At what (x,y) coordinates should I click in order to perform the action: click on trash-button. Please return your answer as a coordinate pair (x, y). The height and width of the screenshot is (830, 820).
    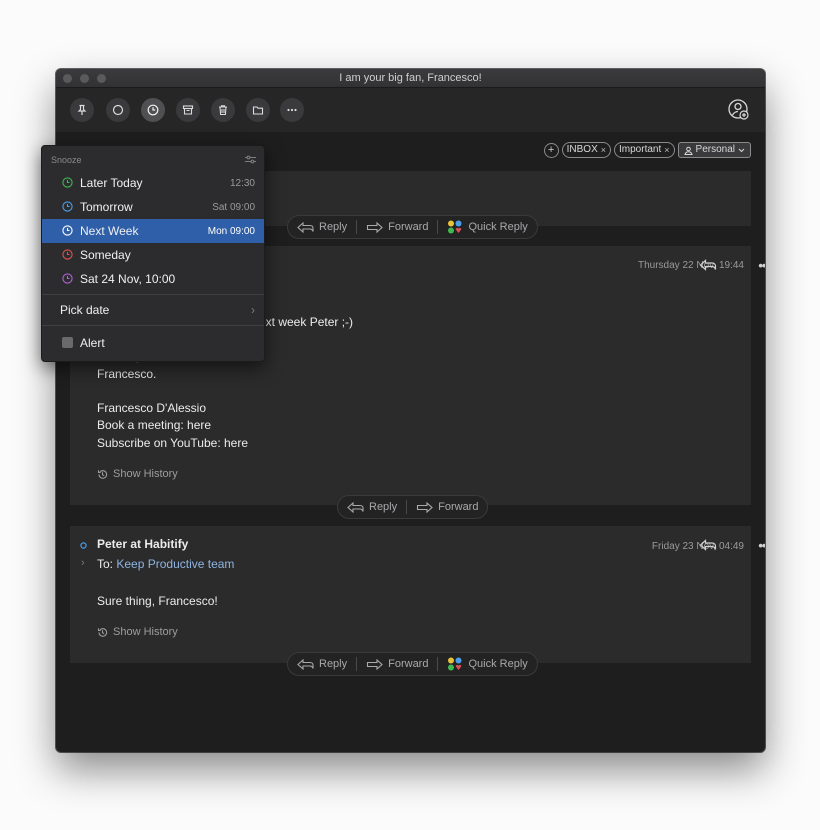
    Looking at the image, I should click on (223, 110).